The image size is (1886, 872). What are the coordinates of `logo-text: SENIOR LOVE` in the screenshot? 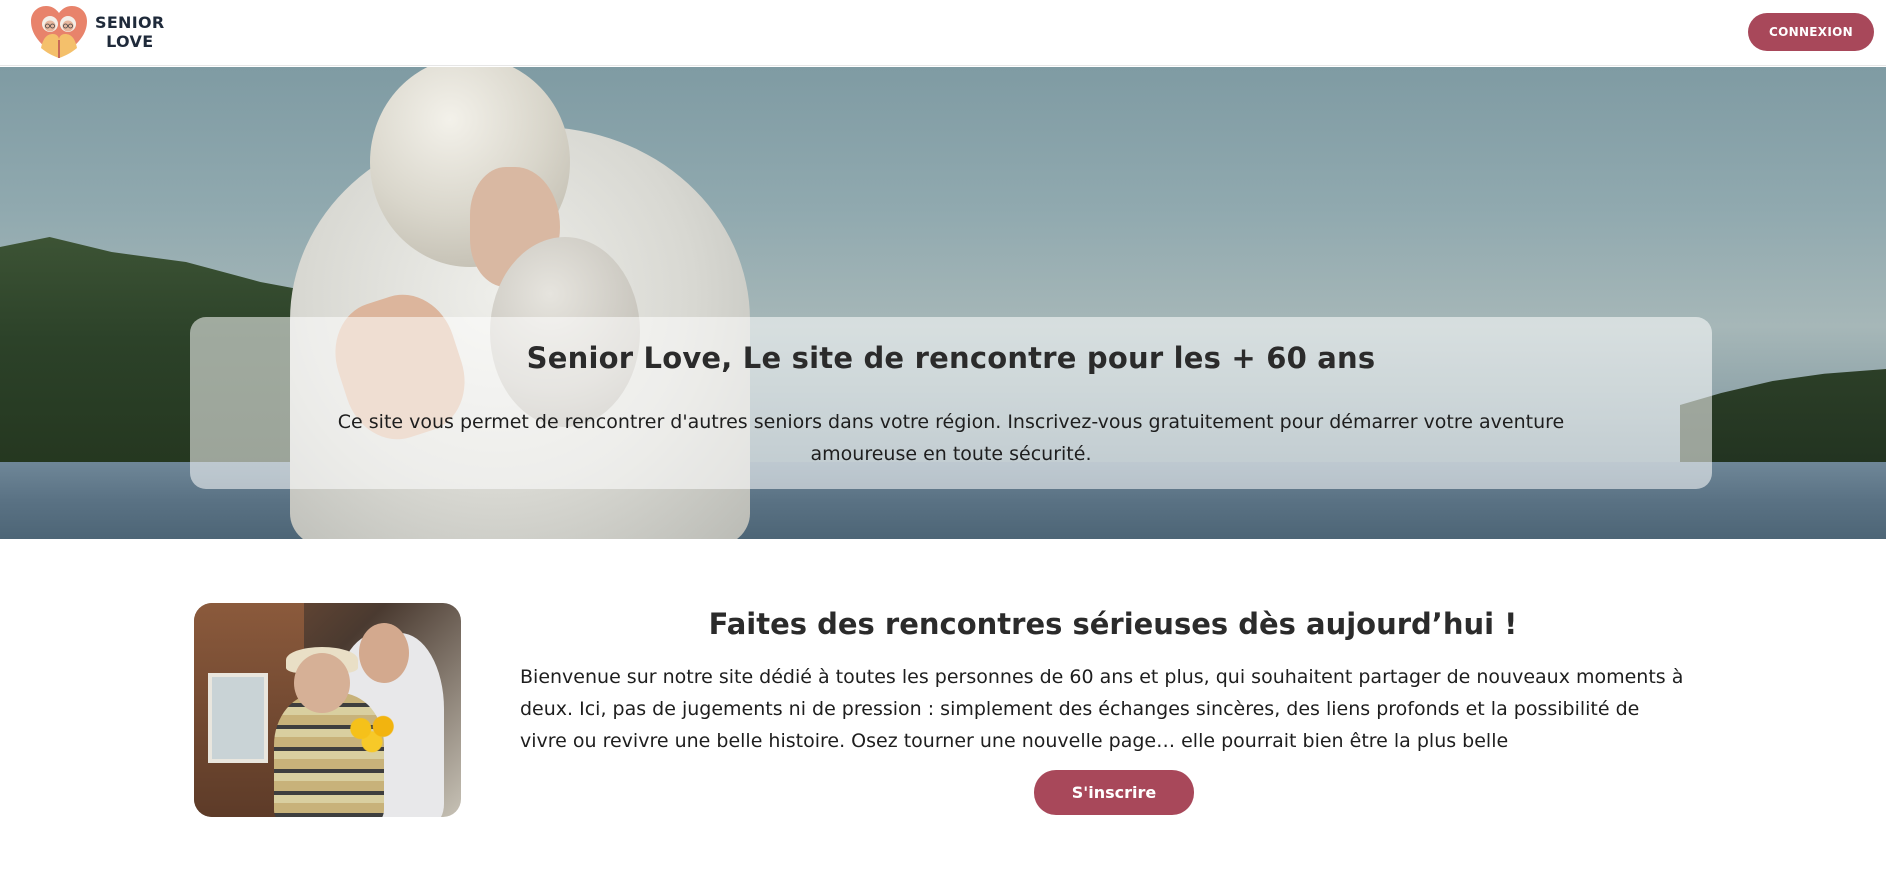 It's located at (130, 32).